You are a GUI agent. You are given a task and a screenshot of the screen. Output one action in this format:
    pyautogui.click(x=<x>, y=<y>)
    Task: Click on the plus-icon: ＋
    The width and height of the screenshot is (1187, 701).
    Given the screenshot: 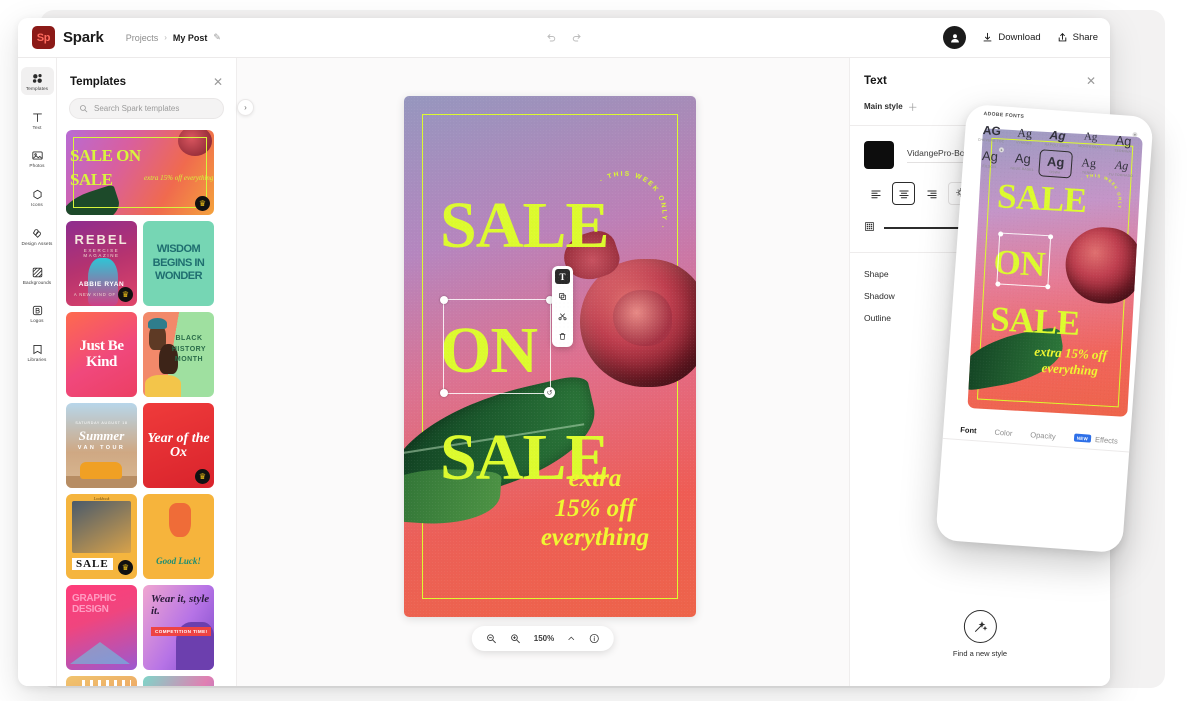 What is the action you would take?
    pyautogui.click(x=913, y=106)
    